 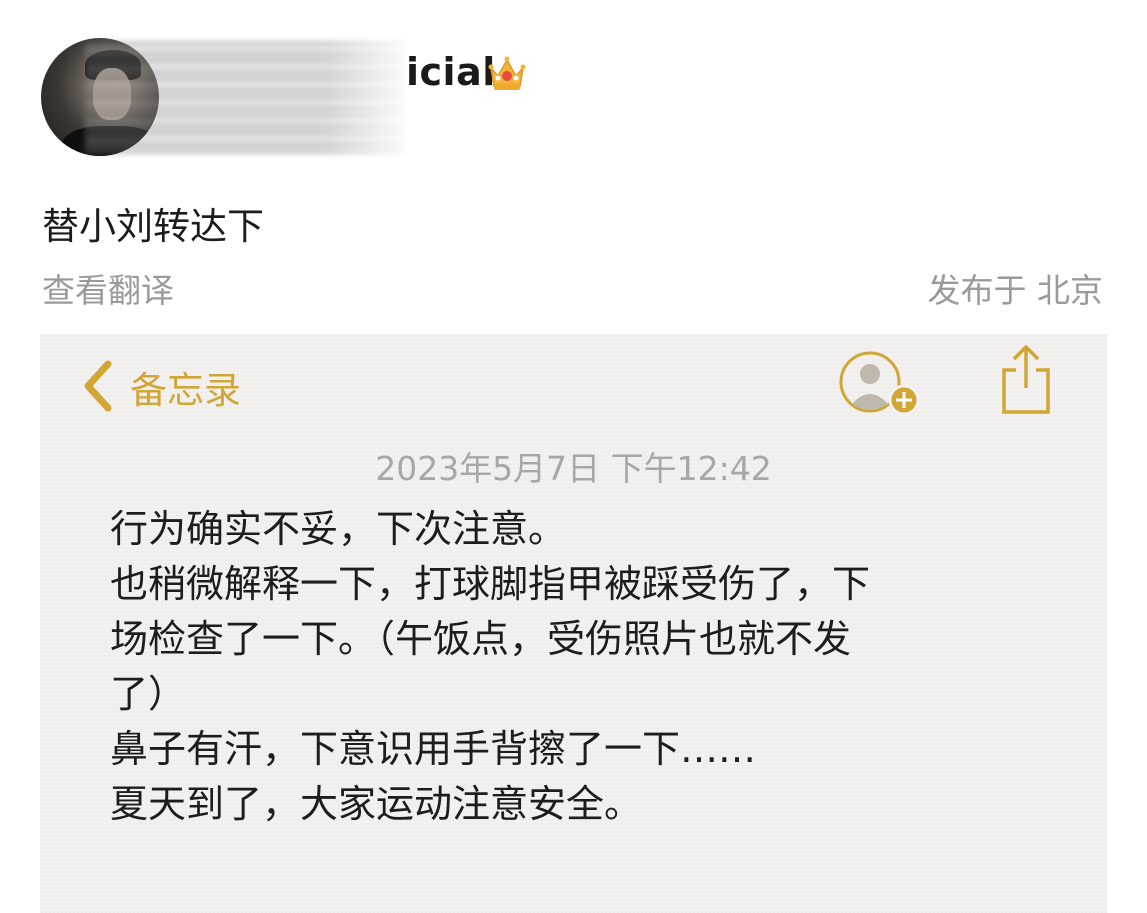 I want to click on translate-link: 查看翻译, so click(x=108, y=288).